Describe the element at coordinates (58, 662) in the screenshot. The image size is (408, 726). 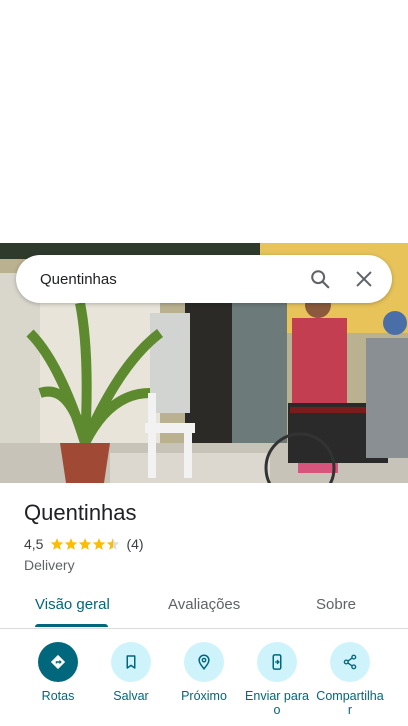
I see `directions-icon` at that location.